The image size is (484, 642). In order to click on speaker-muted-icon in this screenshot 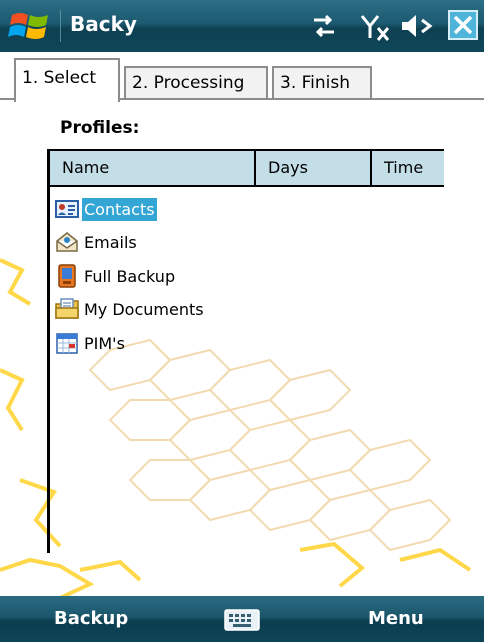, I will do `click(417, 26)`.